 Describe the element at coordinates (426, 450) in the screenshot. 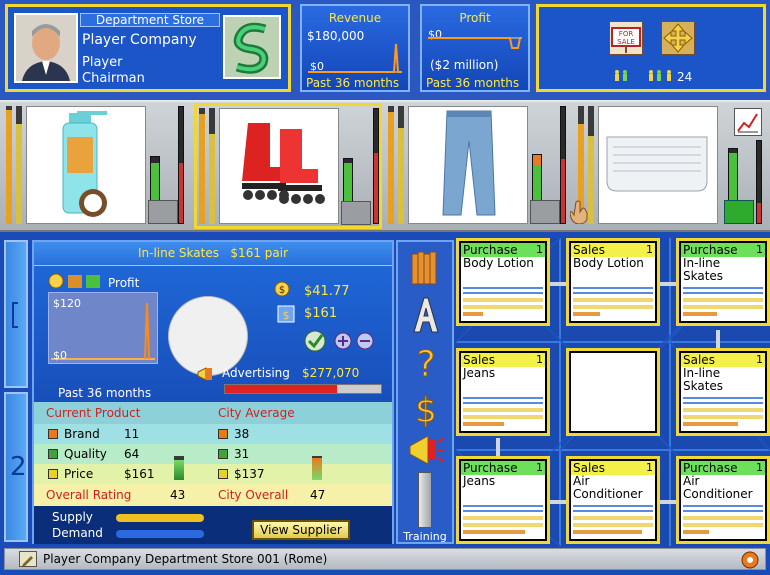

I see `advertising-button` at that location.